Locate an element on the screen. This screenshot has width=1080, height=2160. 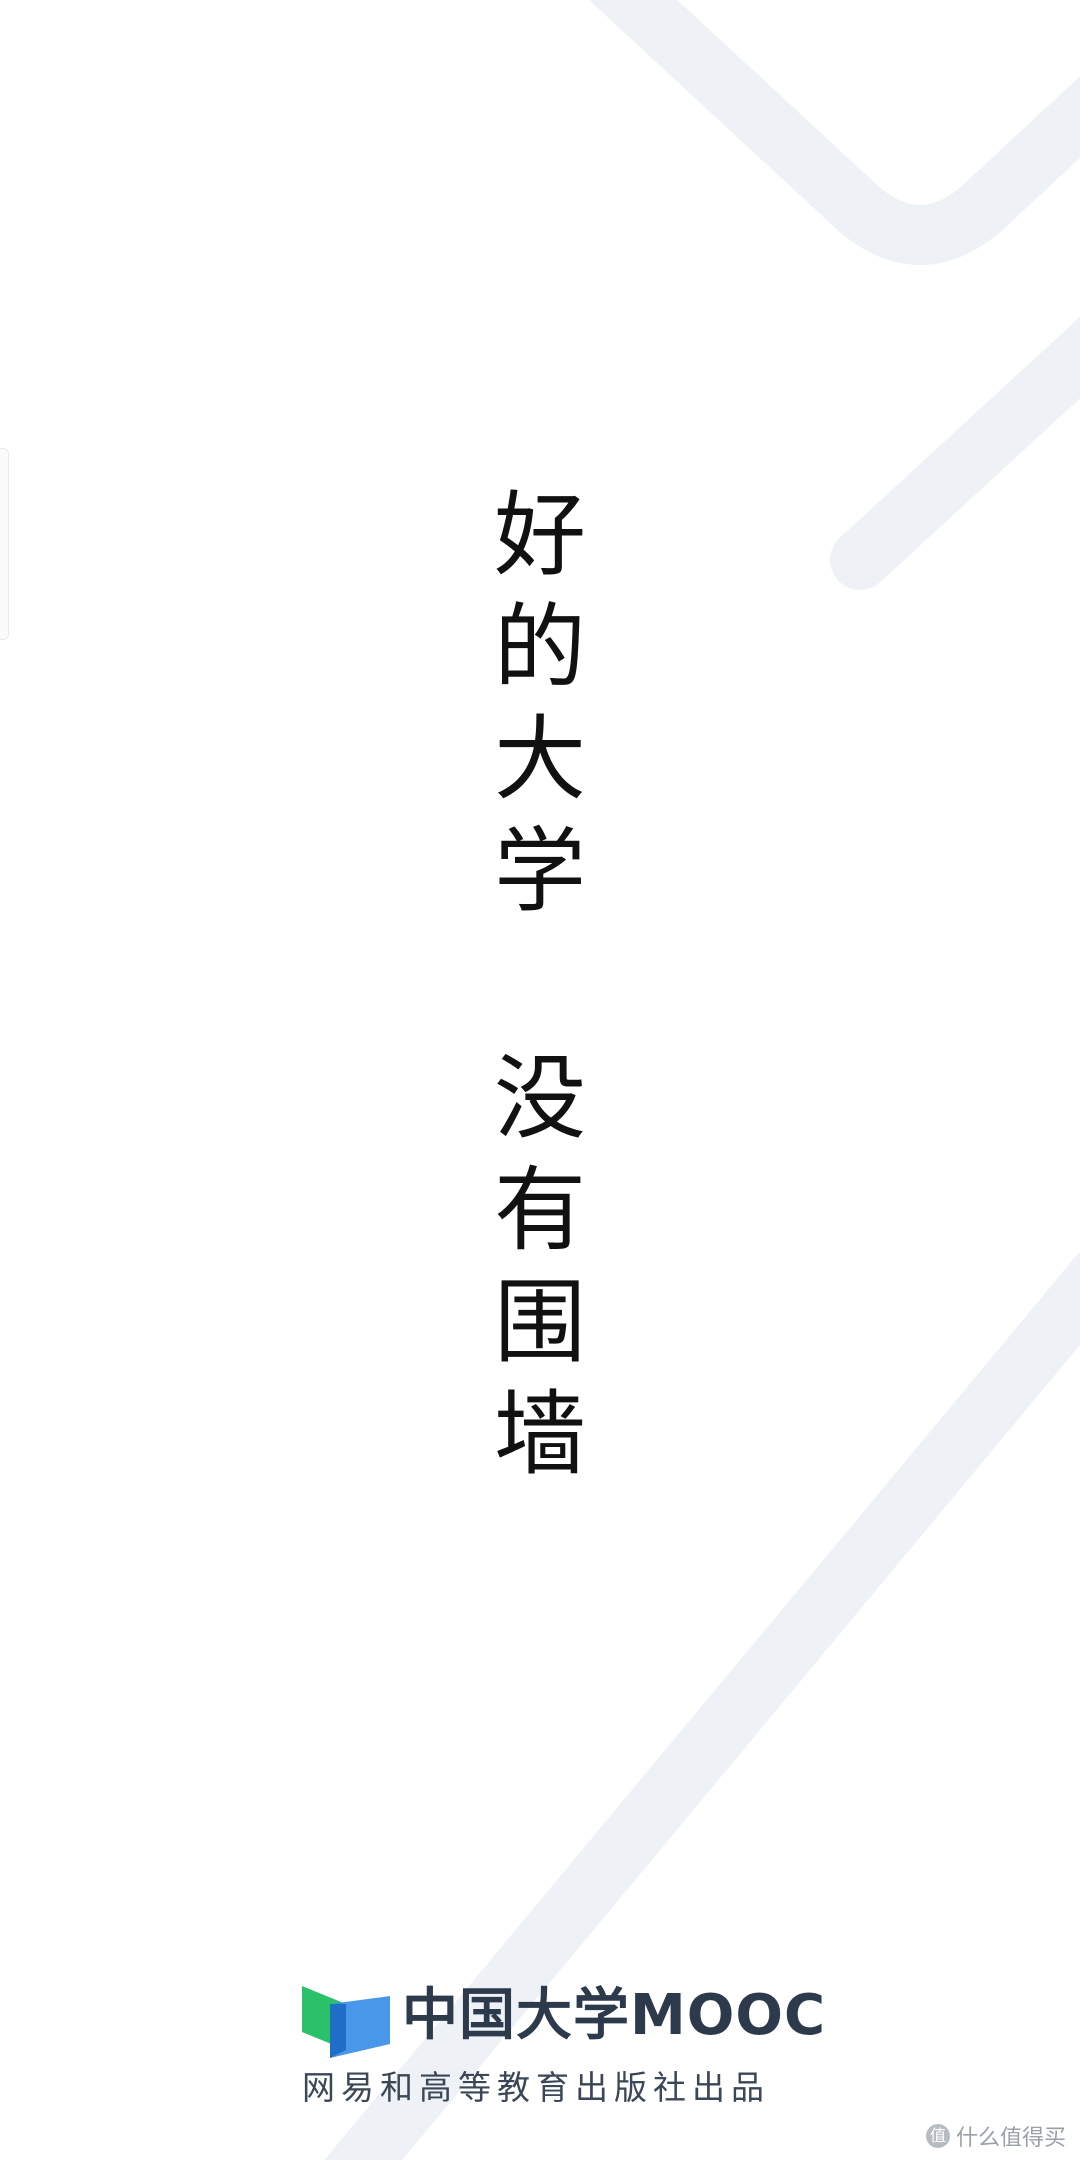
brand-lockup: 中国大学MOOC 网易和高等教育出版社出品 is located at coordinates (562, 2040).